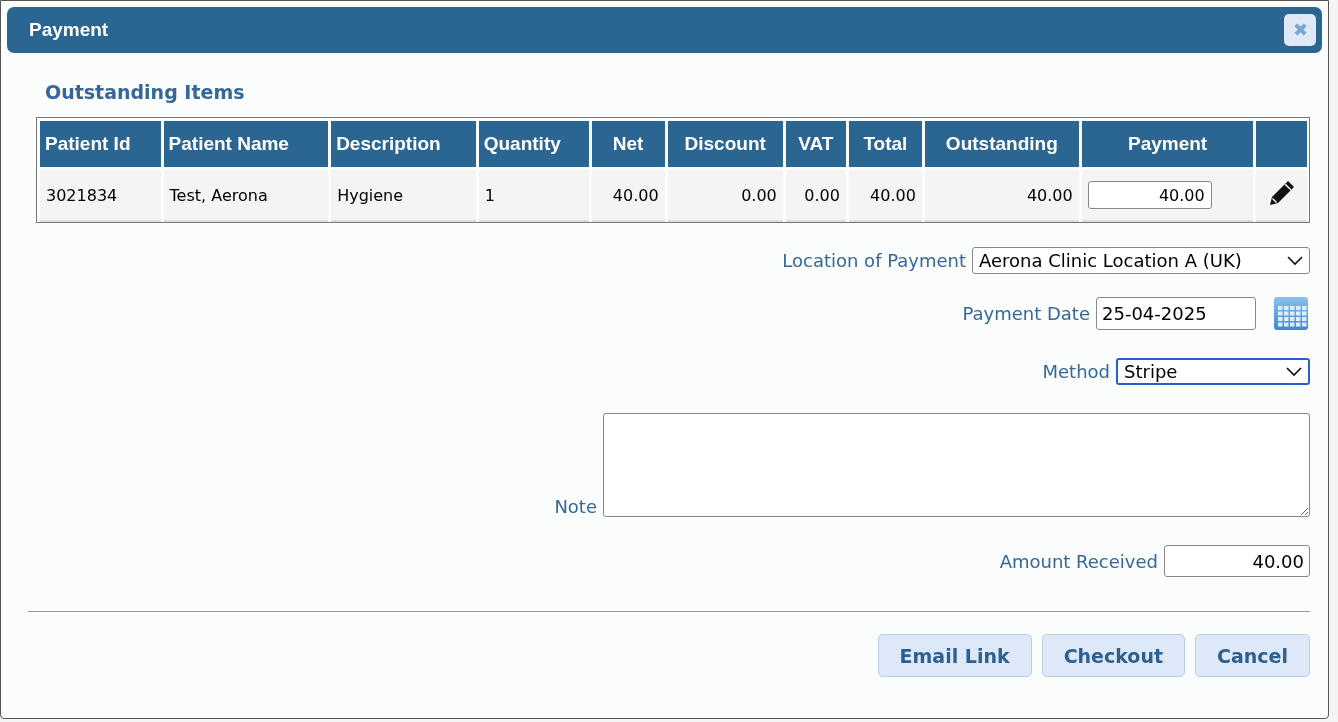  What do you see at coordinates (575, 506) in the screenshot?
I see `field-label: Note` at bounding box center [575, 506].